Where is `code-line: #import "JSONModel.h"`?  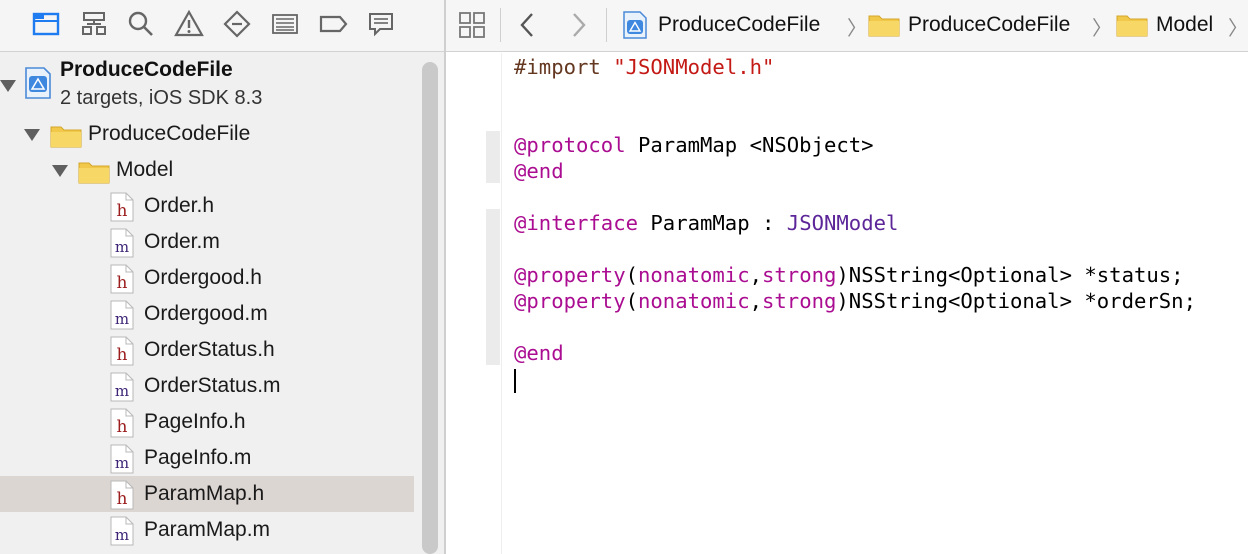
code-line: #import "JSONModel.h" is located at coordinates (644, 67).